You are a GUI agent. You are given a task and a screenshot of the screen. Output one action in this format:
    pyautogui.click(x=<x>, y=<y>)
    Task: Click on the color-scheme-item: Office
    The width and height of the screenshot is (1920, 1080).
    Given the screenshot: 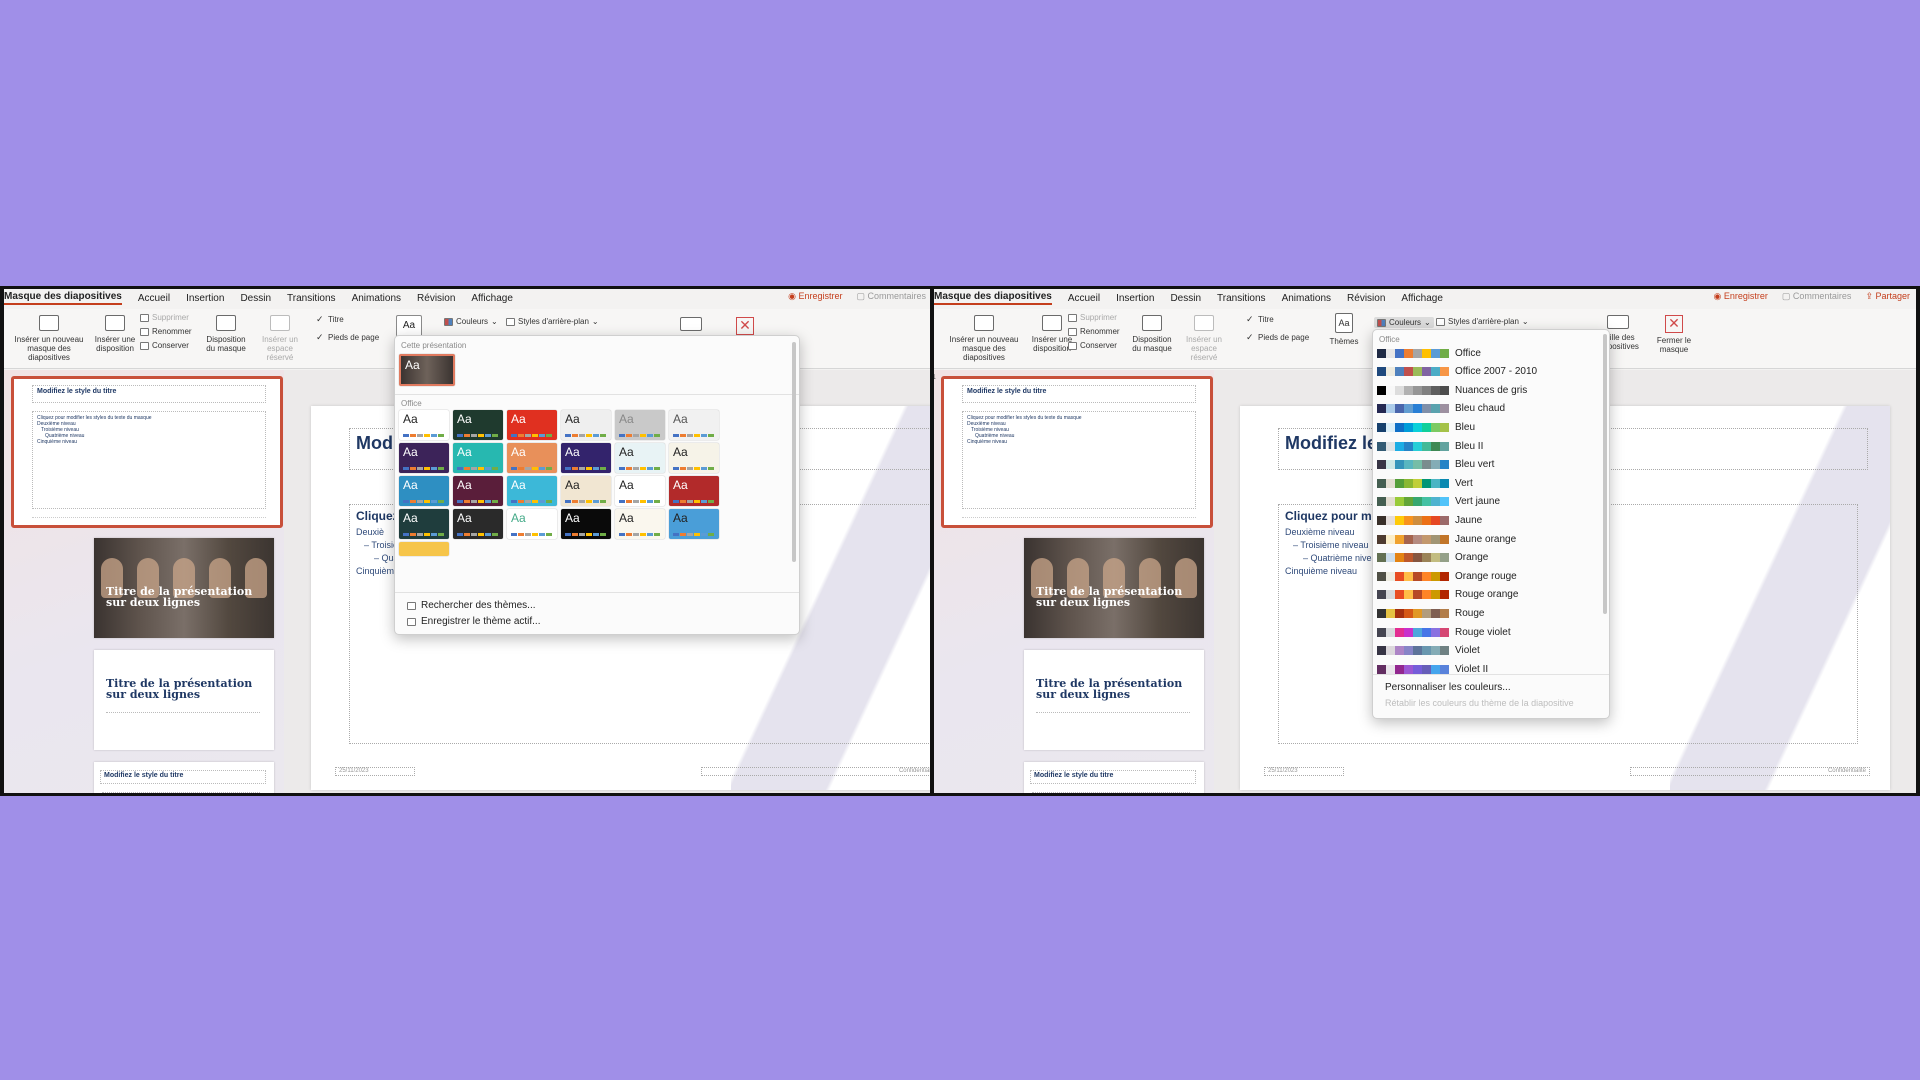 What is the action you would take?
    pyautogui.click(x=1488, y=353)
    